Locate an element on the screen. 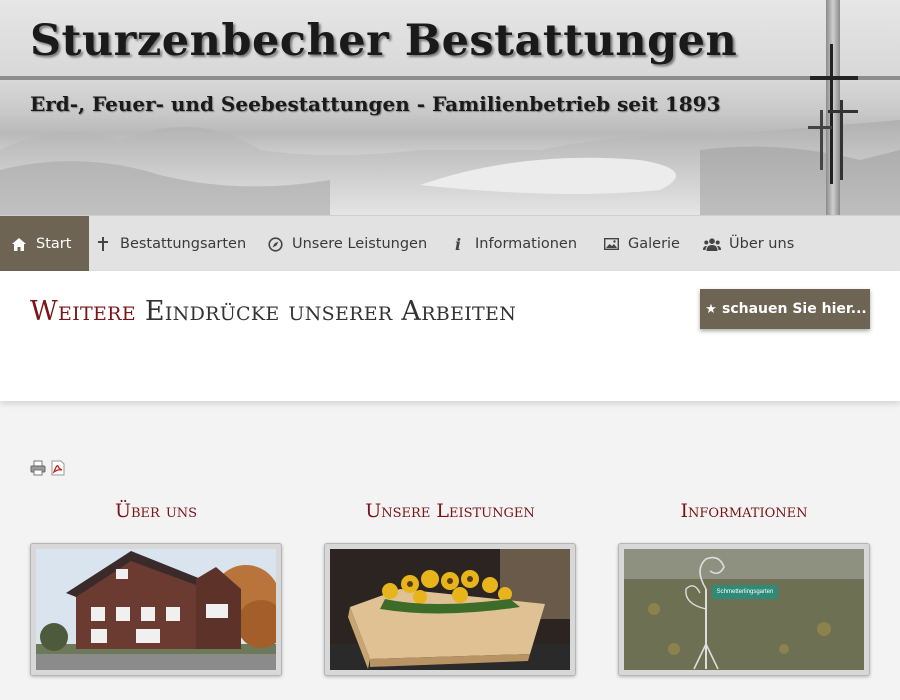 The height and width of the screenshot is (700, 900). nav-label: Bestattungsarten is located at coordinates (183, 244).